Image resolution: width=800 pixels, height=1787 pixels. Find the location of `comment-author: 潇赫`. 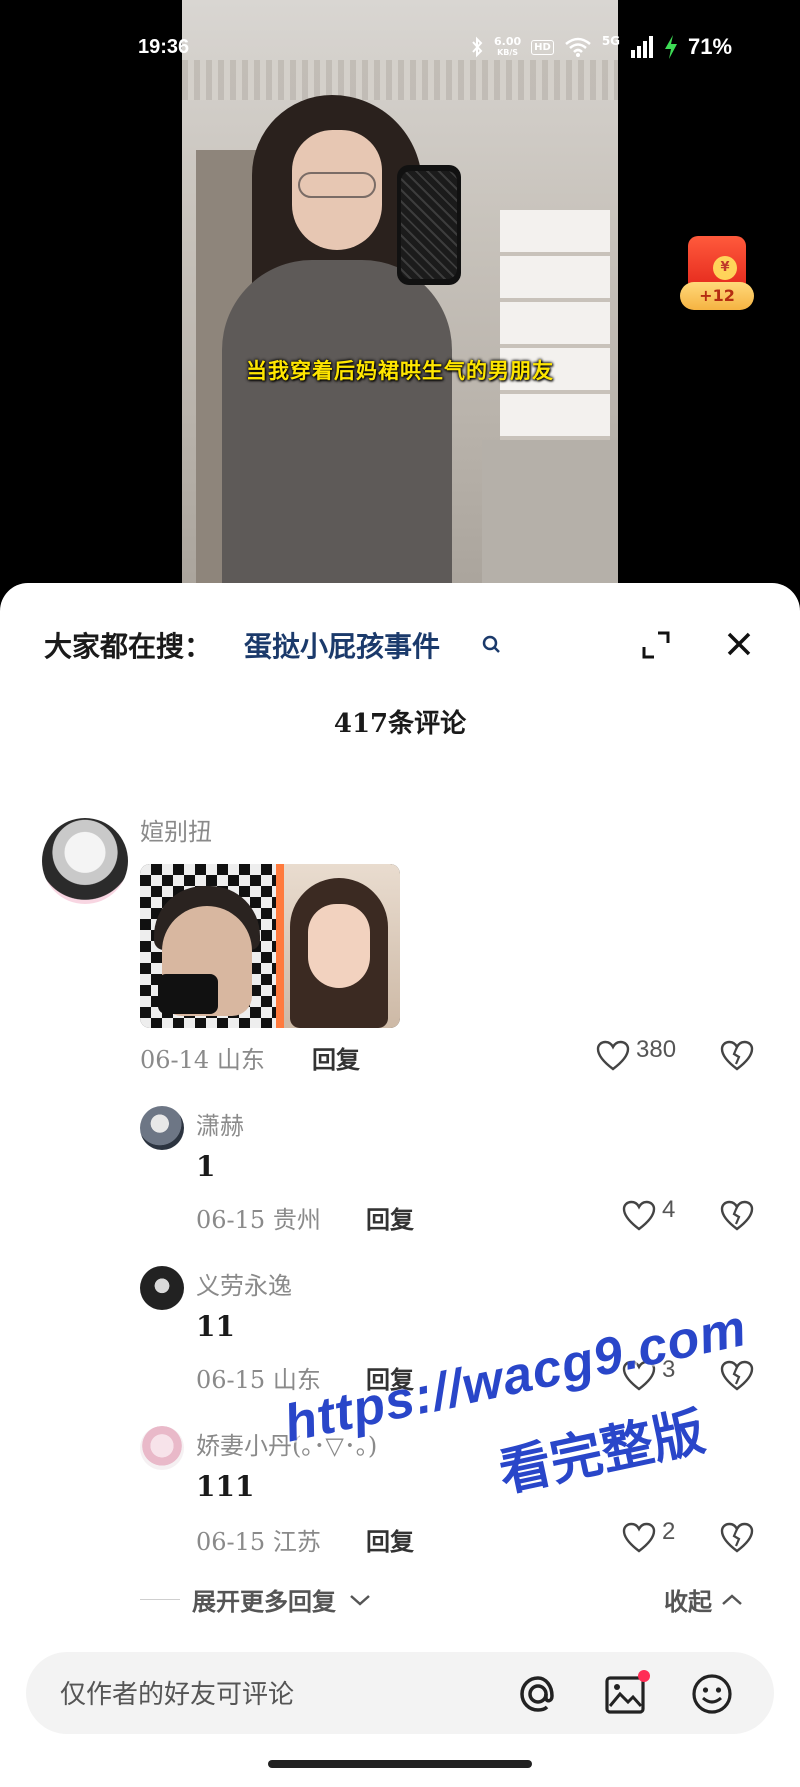

comment-author: 潇赫 is located at coordinates (220, 1123).